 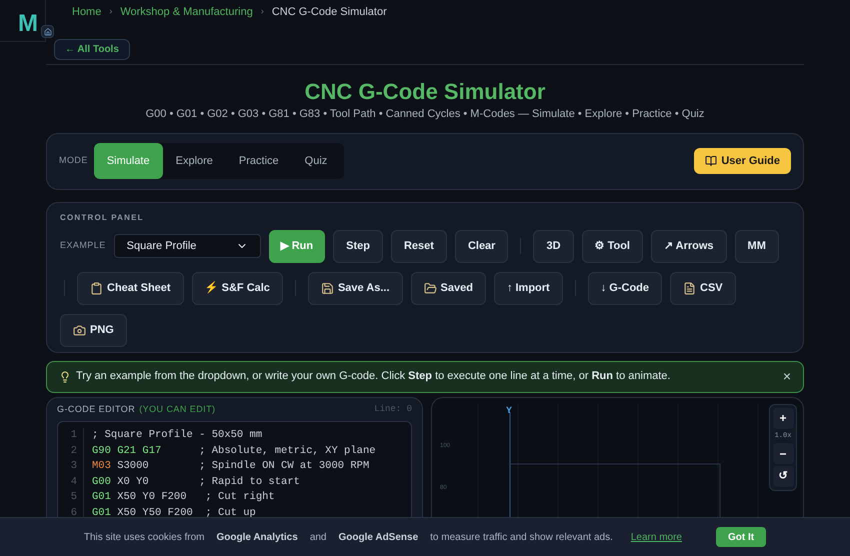 What do you see at coordinates (194, 161) in the screenshot?
I see `mode-tab: Explore` at bounding box center [194, 161].